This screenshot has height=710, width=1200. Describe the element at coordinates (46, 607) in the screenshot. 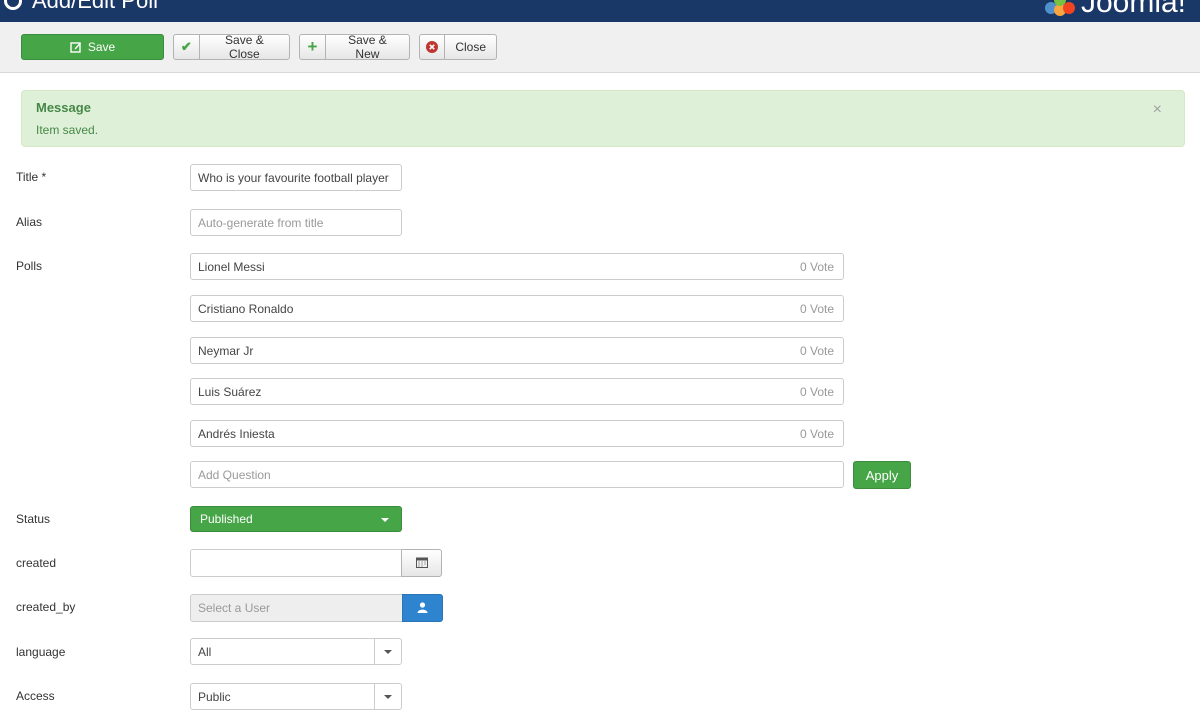

I see `created-by-label: created_by` at that location.